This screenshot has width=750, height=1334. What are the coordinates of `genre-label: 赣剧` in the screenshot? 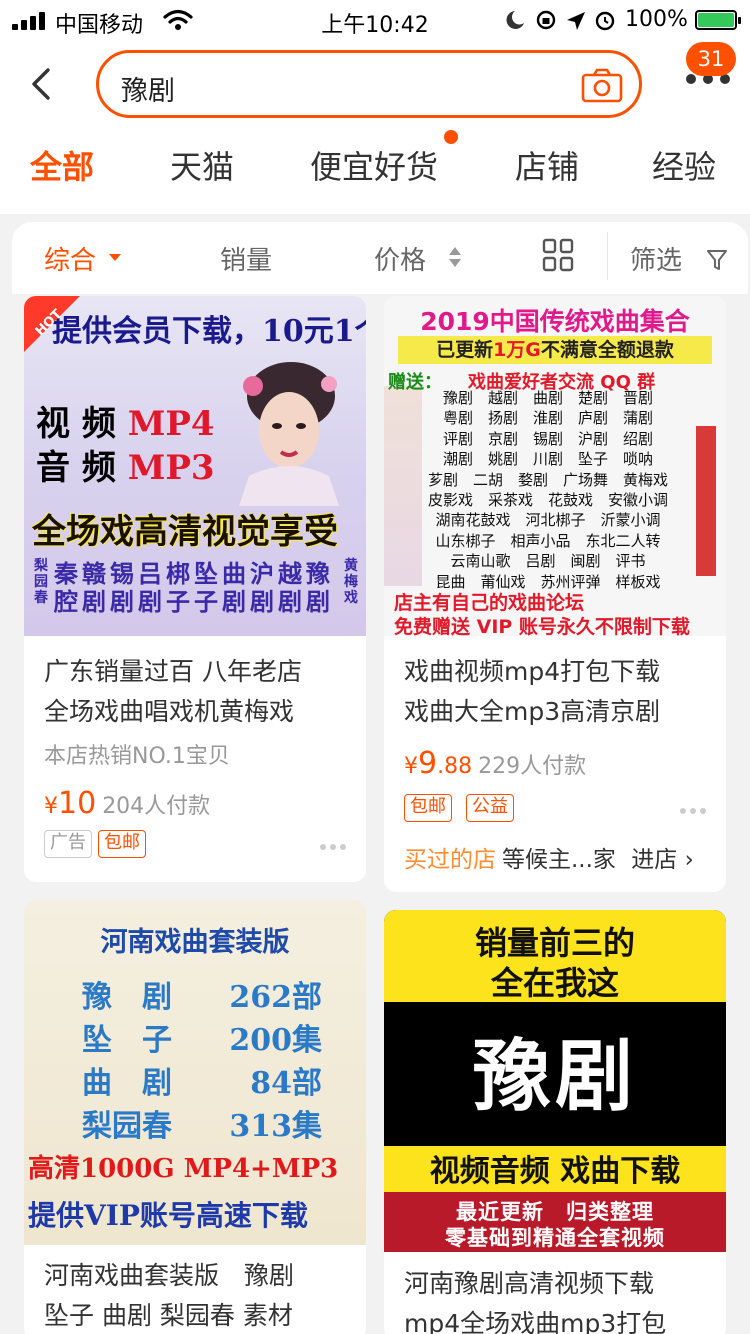 It's located at (94, 587).